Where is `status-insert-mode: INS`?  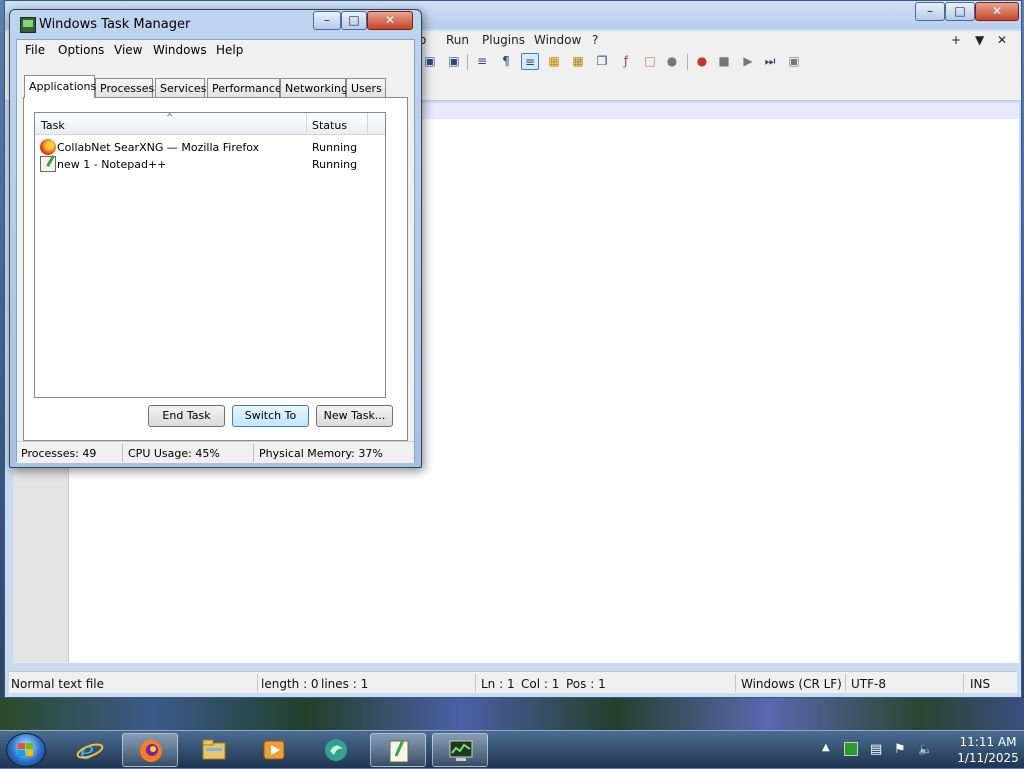
status-insert-mode: INS is located at coordinates (980, 684).